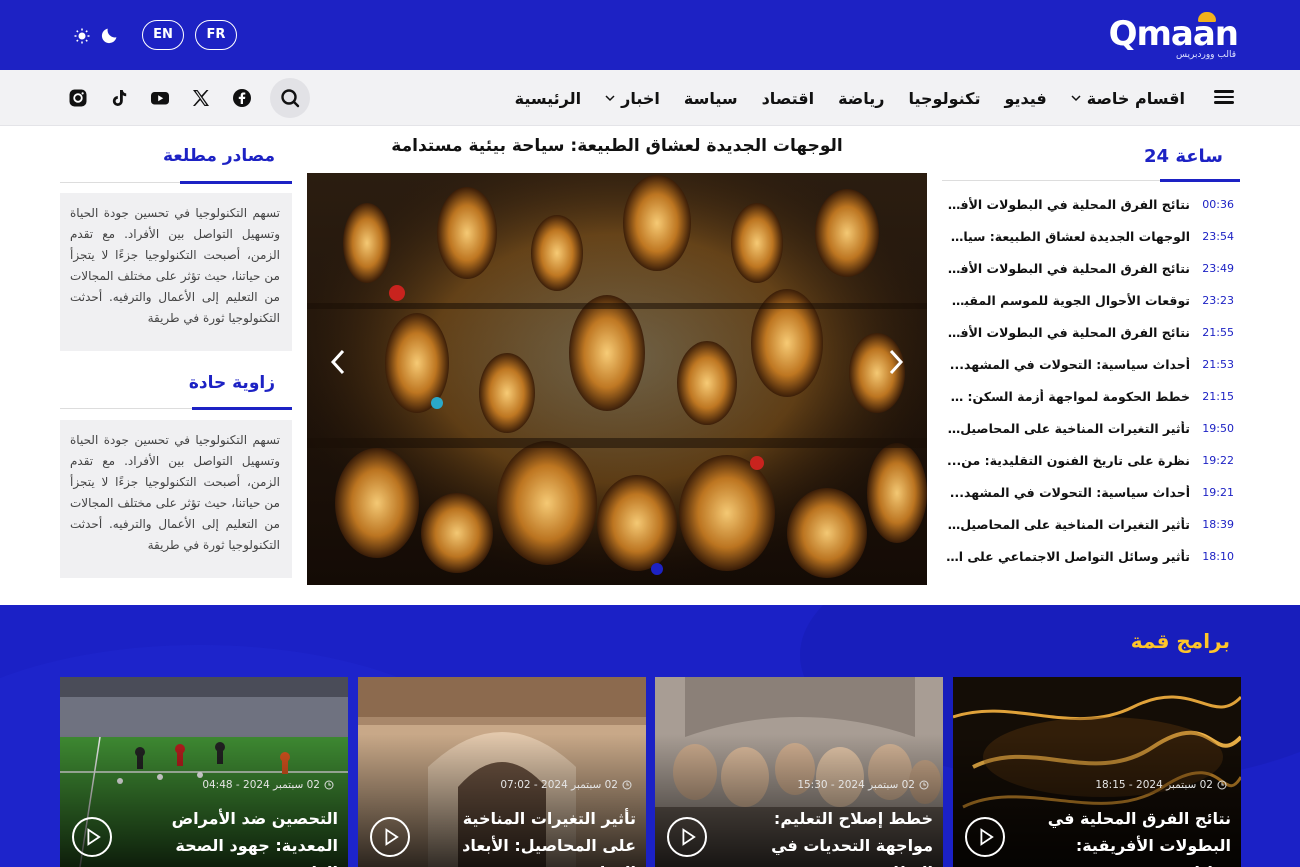 This screenshot has height=867, width=1300. I want to click on card-date: 02 سبتمبر 2024 - 15:30, so click(856, 785).